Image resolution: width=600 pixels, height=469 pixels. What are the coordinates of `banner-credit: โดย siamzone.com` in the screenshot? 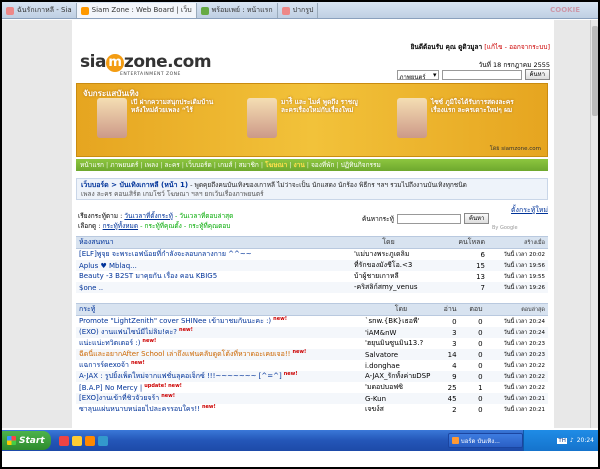 It's located at (515, 149).